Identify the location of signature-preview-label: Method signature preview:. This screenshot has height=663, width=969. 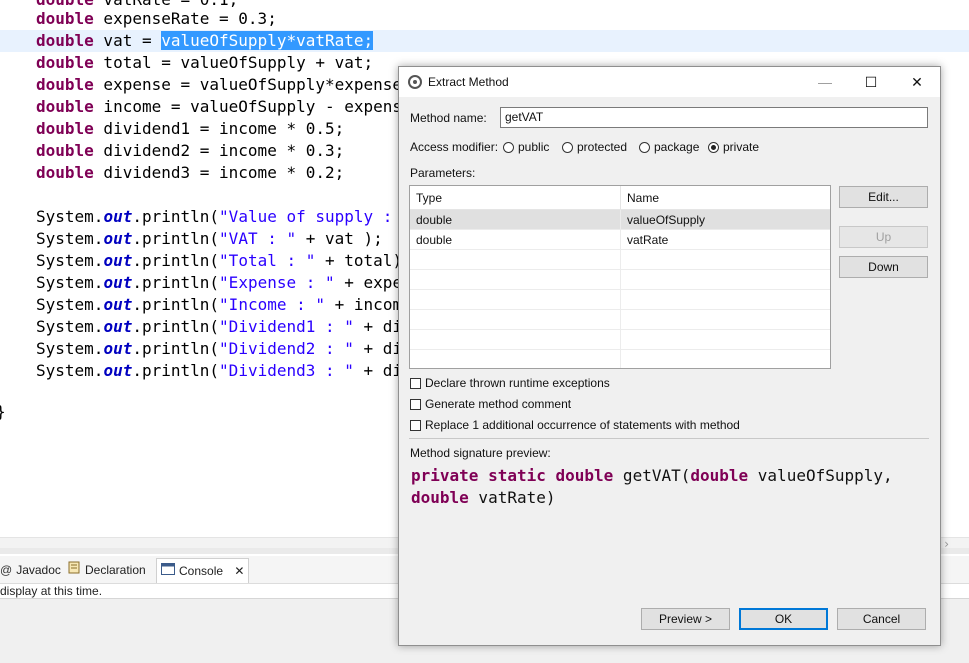
(480, 453).